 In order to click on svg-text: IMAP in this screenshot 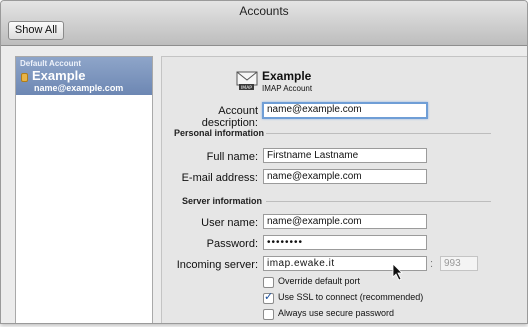, I will do `click(246, 88)`.